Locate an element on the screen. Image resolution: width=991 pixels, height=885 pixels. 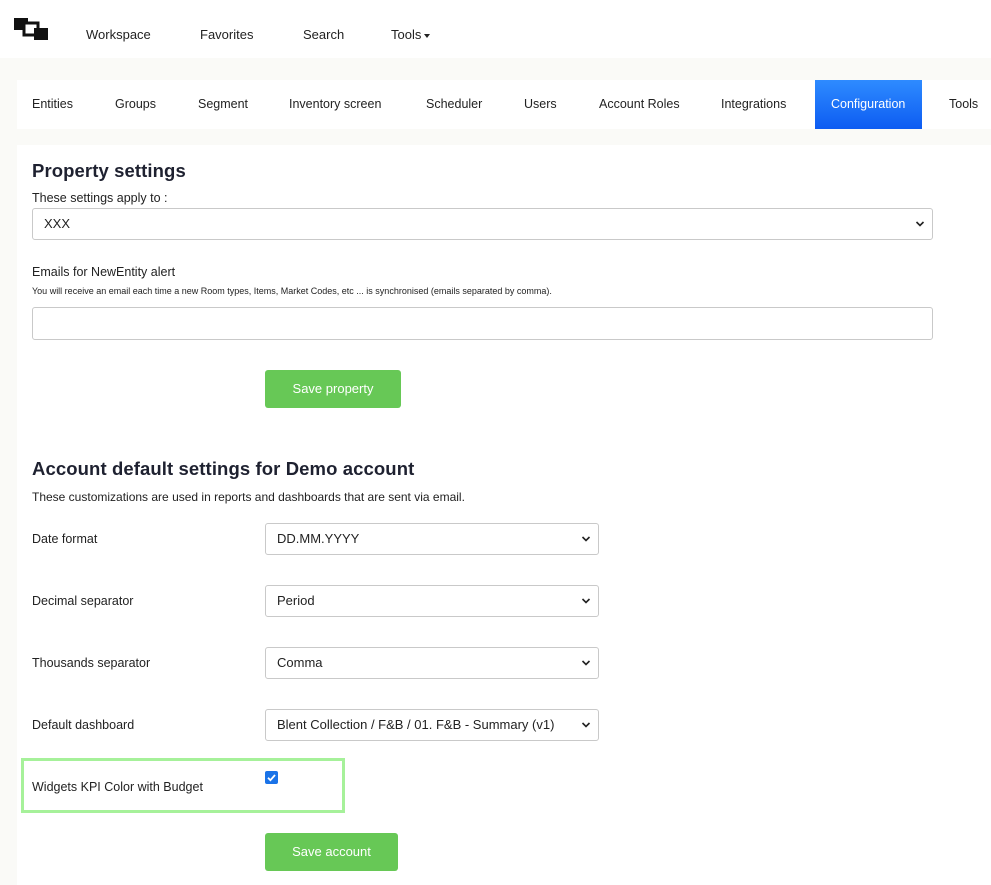
tab-account-roles: Account Roles is located at coordinates (639, 104).